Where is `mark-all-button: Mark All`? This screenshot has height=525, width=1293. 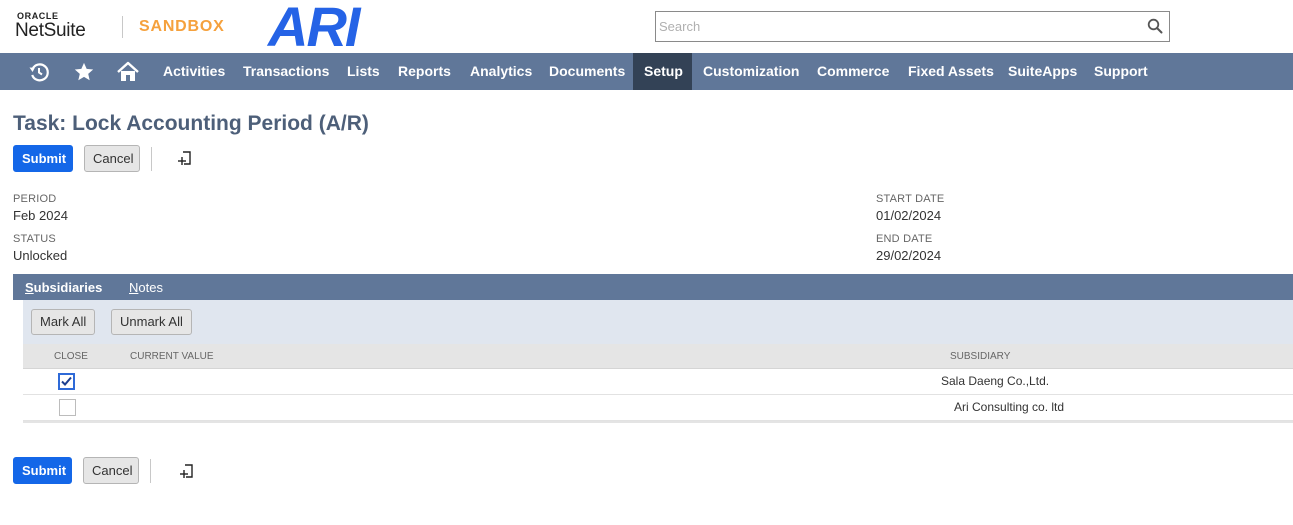
mark-all-button: Mark All is located at coordinates (63, 322).